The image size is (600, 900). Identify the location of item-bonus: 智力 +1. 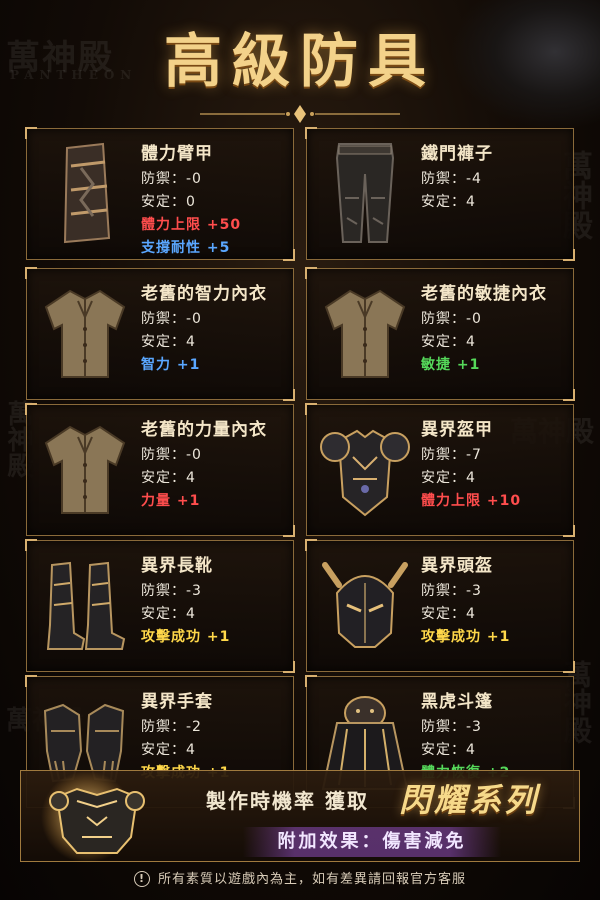
(171, 365).